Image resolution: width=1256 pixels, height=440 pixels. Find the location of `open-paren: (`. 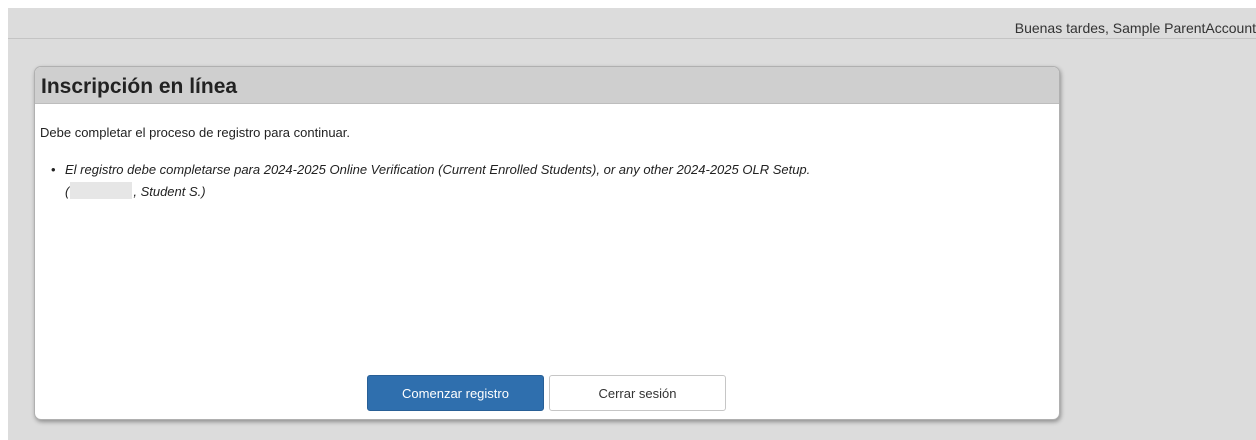

open-paren: ( is located at coordinates (67, 191).